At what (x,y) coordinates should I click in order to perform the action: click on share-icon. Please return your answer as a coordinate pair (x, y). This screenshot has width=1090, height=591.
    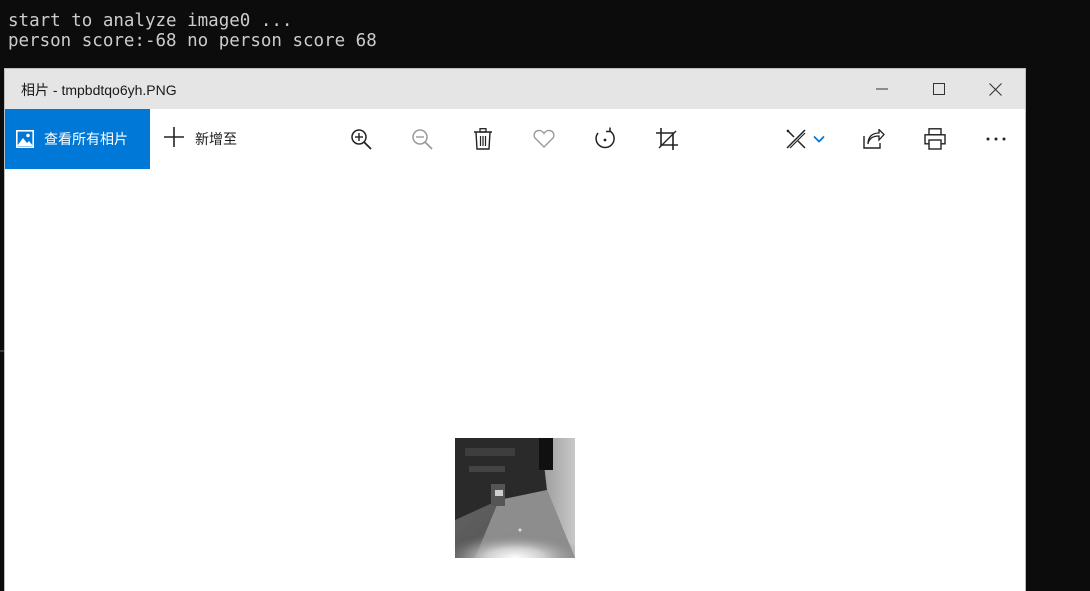
    Looking at the image, I should click on (874, 139).